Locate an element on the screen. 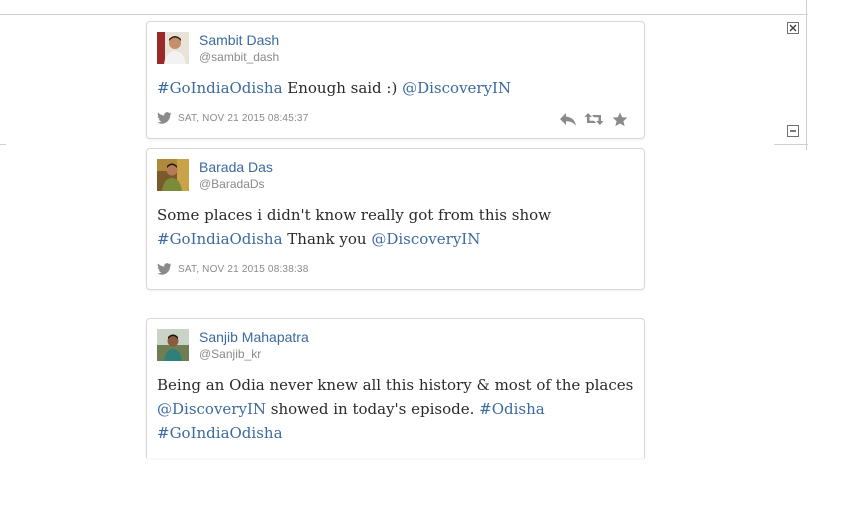 This screenshot has width=855, height=511. tweet-meta: SAT, NOV 21 2015 08:38:38 is located at coordinates (232, 269).